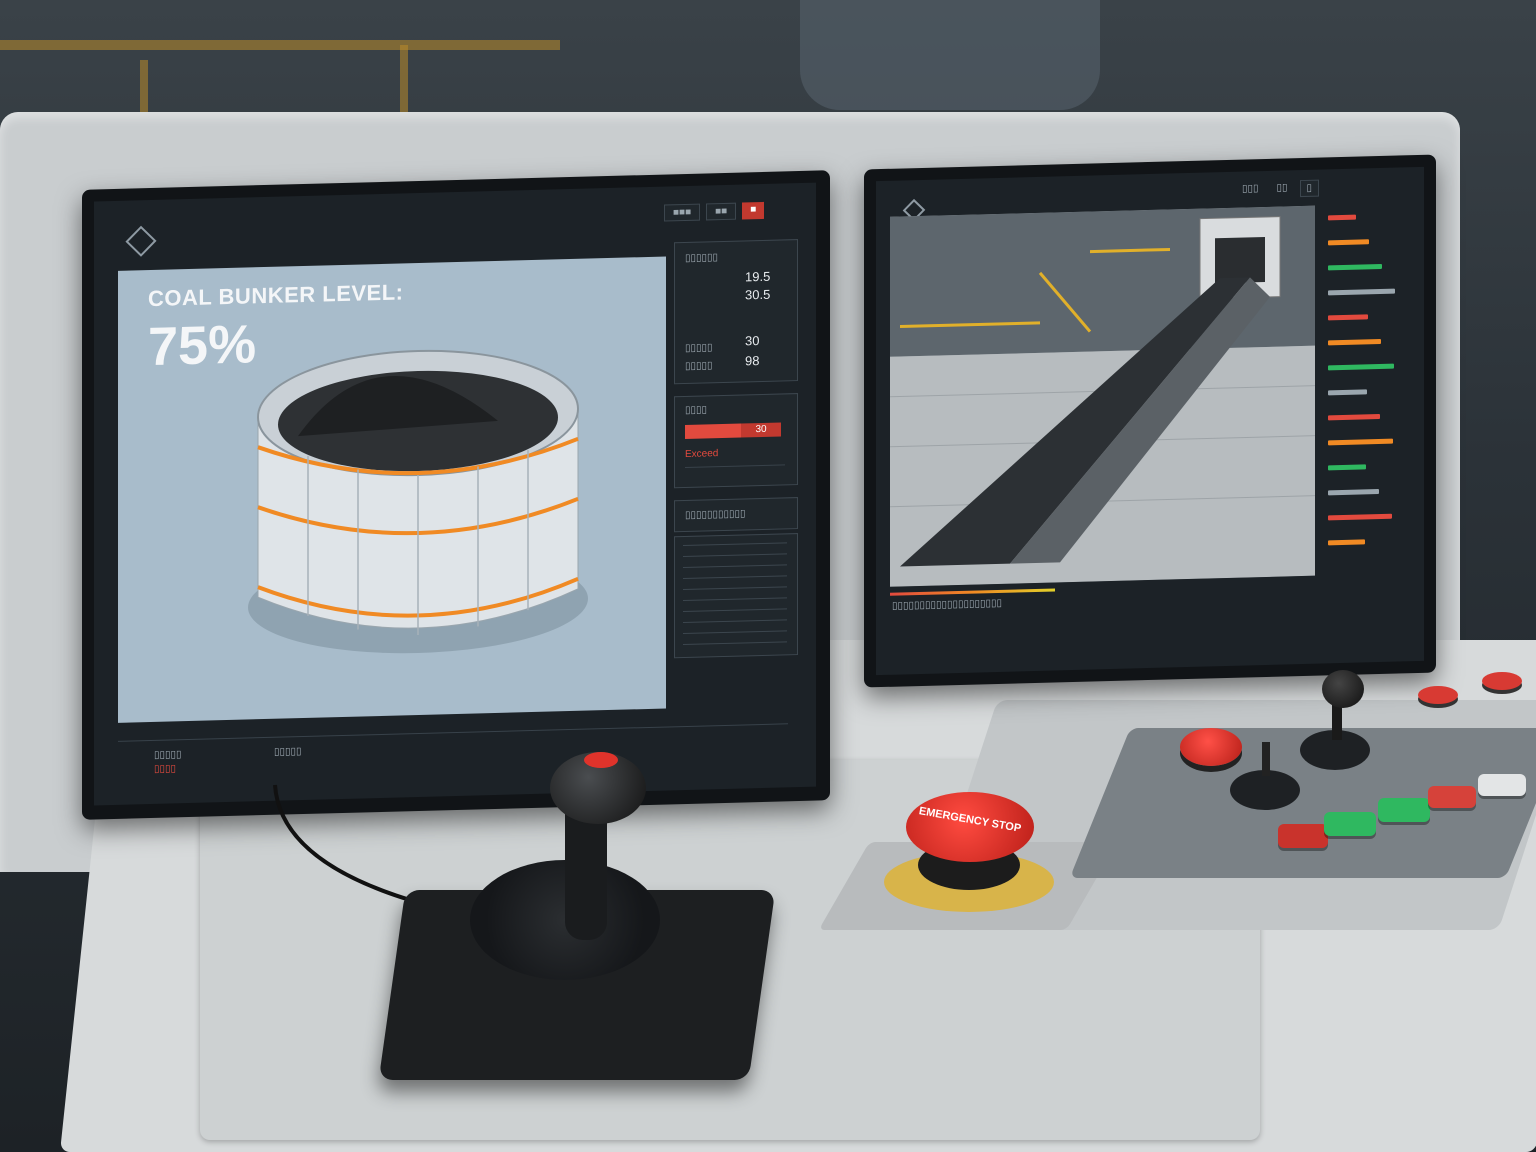 The width and height of the screenshot is (1536, 1152). What do you see at coordinates (736, 441) in the screenshot?
I see `alarm-panel: ▯▯▯▯ 30 Exceed` at bounding box center [736, 441].